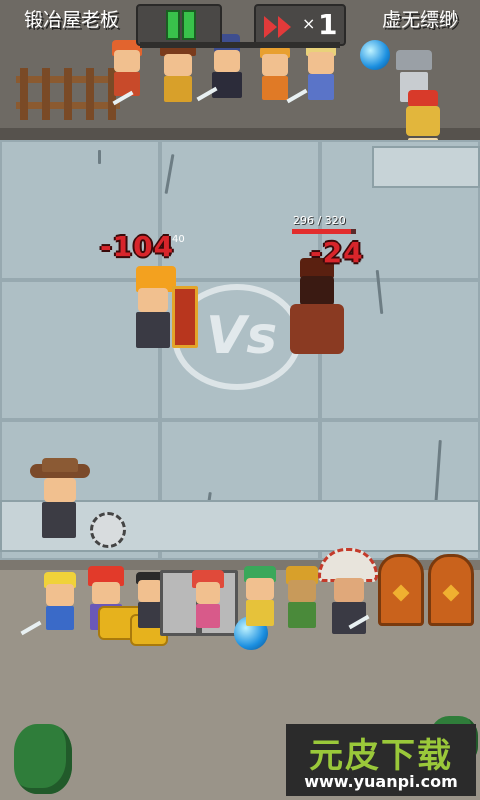 The image size is (480, 800). I want to click on speed-multiplier-value: 1, so click(328, 24).